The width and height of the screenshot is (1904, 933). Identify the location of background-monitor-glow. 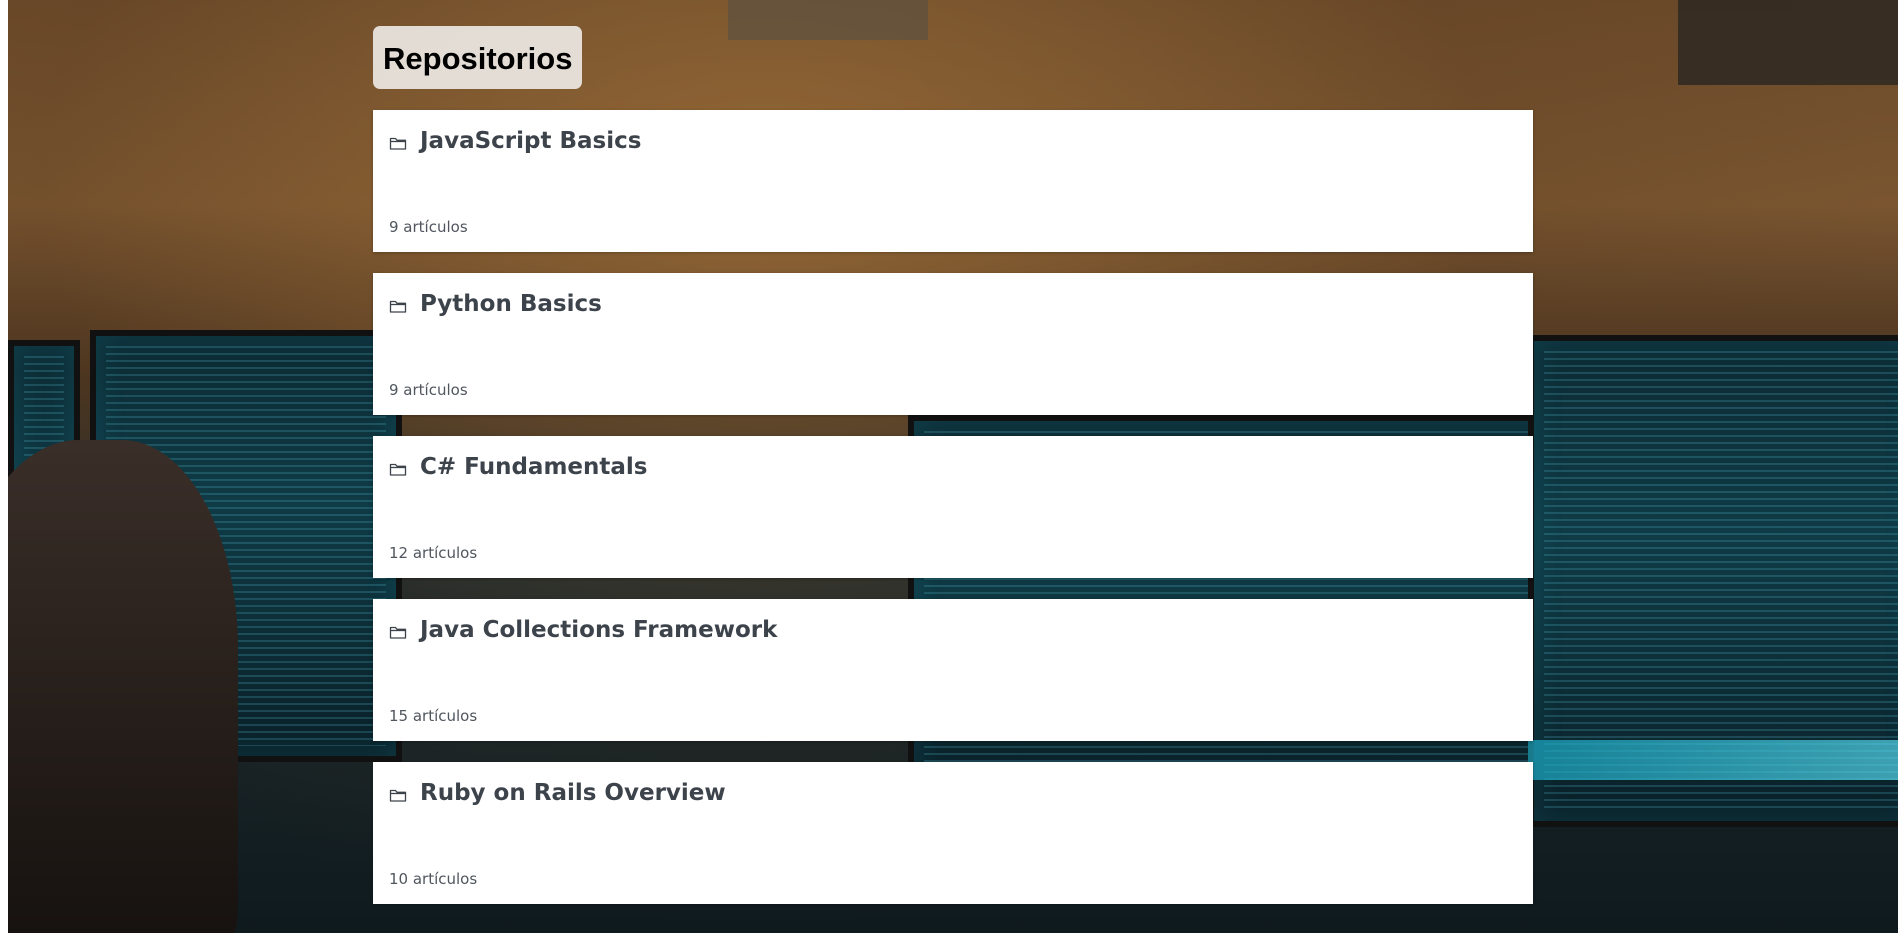
(1713, 760).